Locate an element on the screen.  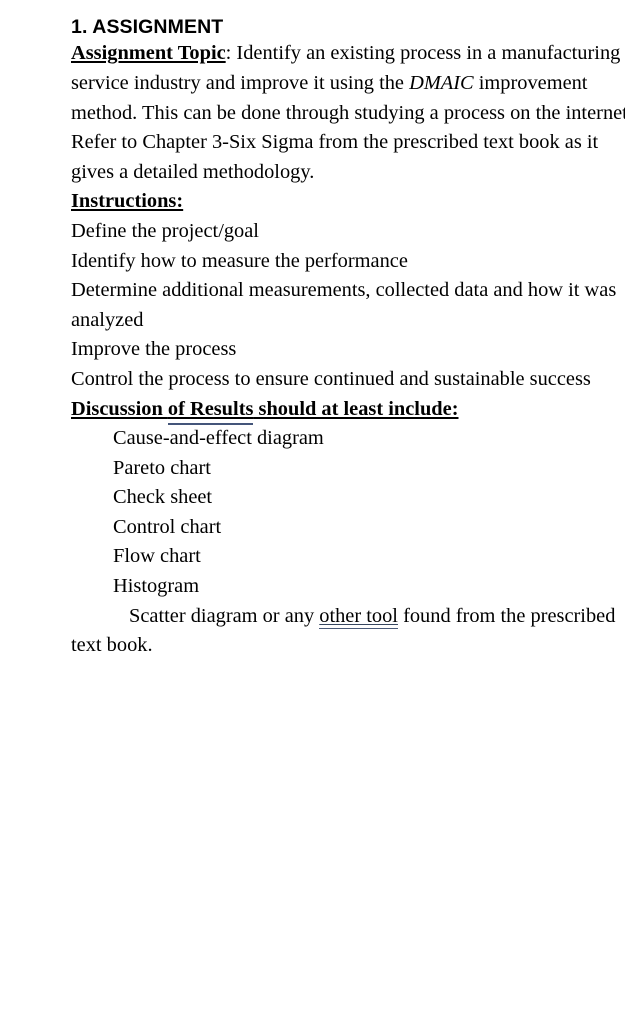
discussion-heading-marked-run: of Results is located at coordinates (210, 411).